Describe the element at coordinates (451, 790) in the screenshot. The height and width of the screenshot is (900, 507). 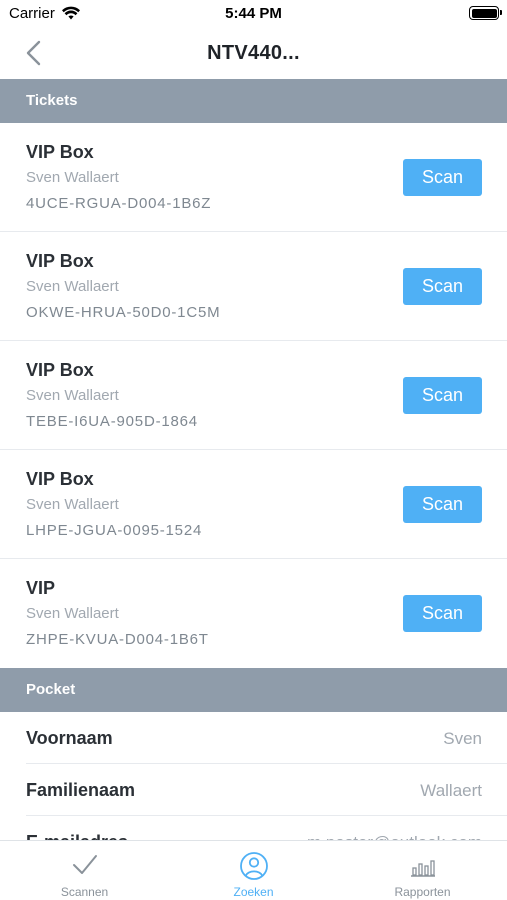
I see `detail-value: Wallaert` at that location.